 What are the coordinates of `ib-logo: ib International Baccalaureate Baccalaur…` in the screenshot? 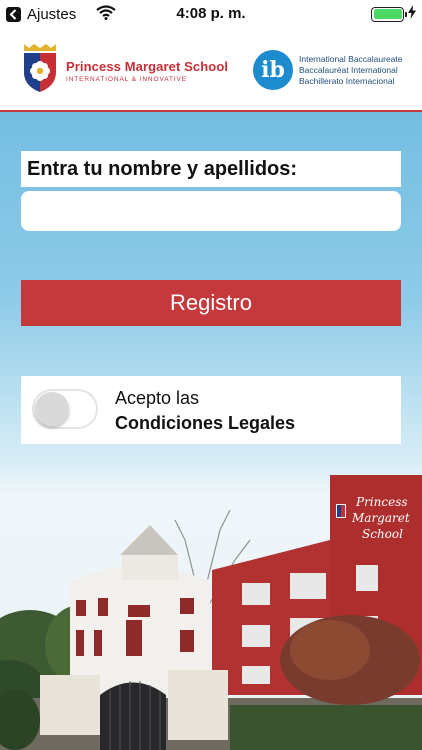 It's located at (328, 70).